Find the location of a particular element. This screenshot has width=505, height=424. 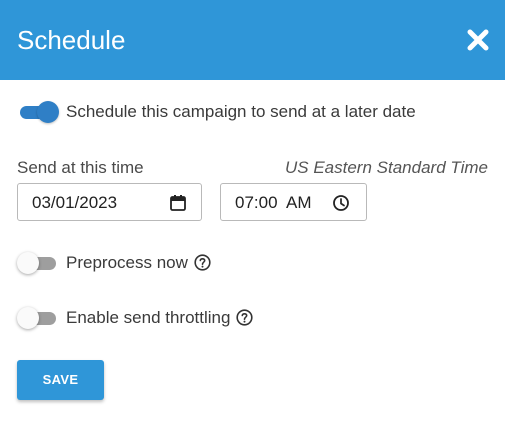

send-date-input: 03/01/2023 is located at coordinates (109, 202).